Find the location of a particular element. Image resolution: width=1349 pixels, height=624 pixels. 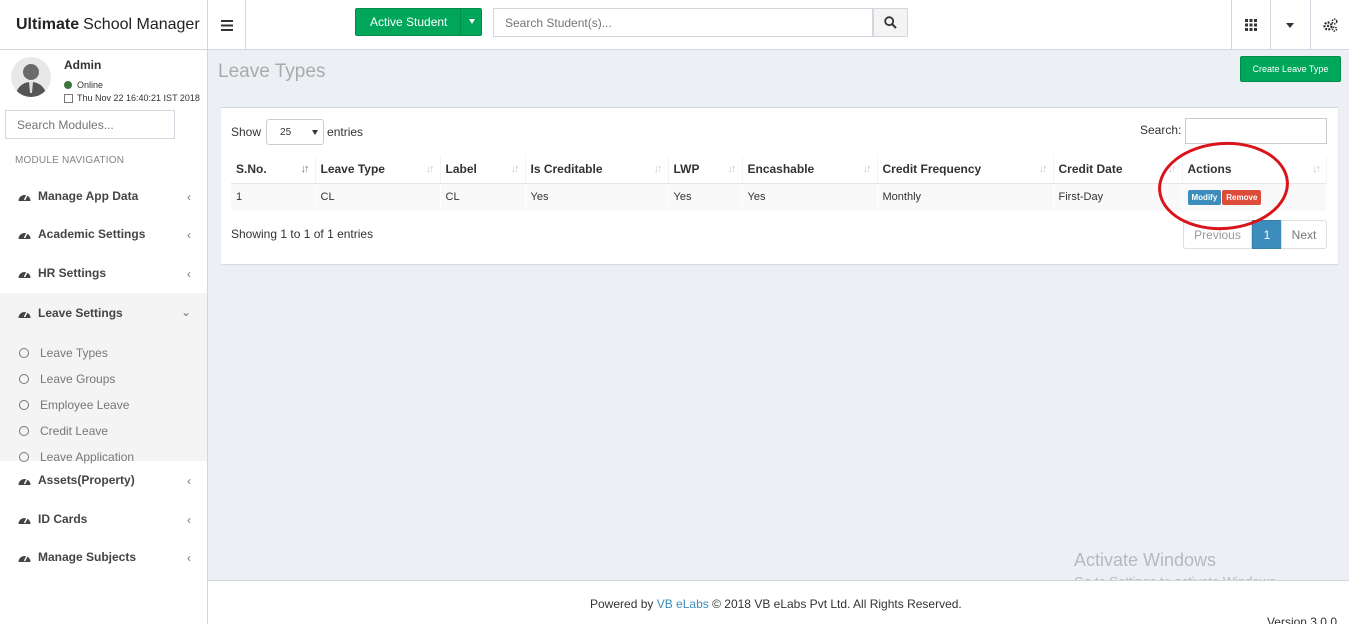

sidebar-item-manage-app-data: Manage App Data ‹ is located at coordinates (103, 196).